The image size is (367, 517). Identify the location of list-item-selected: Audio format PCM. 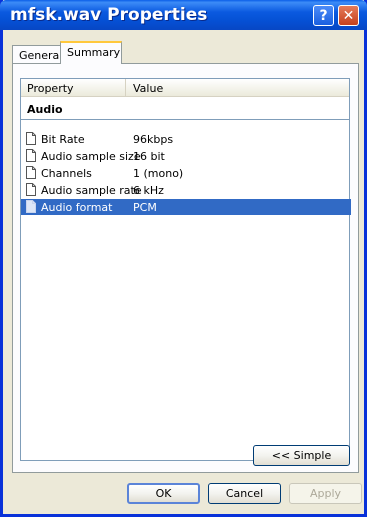
(186, 207).